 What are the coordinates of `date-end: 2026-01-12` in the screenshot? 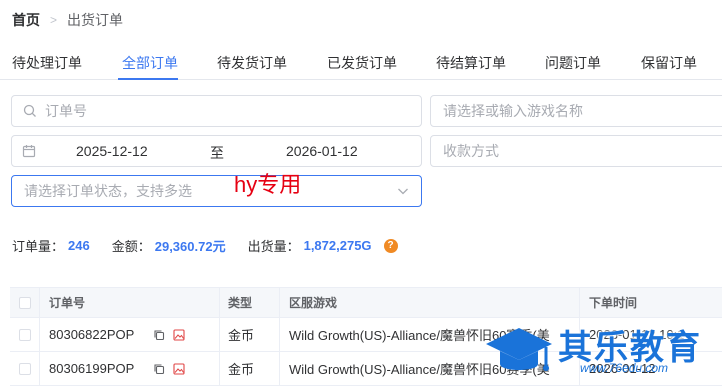 It's located at (322, 151).